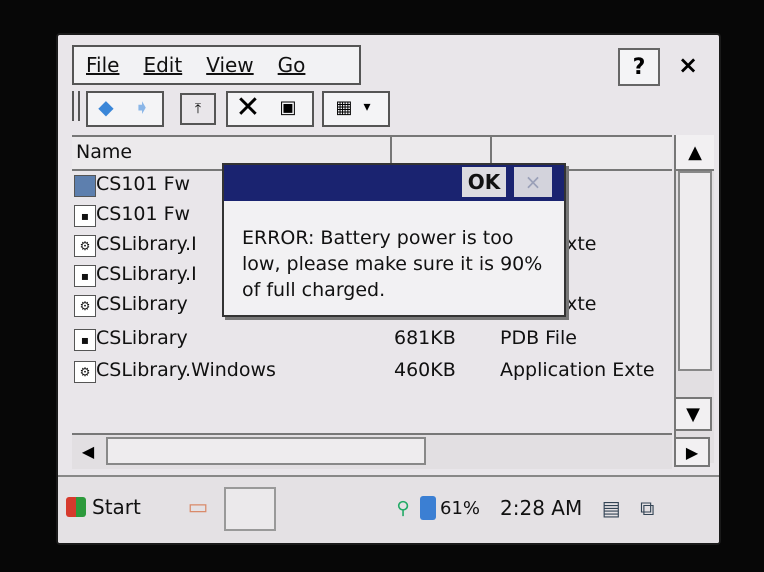 This screenshot has width=764, height=572. What do you see at coordinates (372, 340) in the screenshot?
I see `list-item: ▪ CSLibrary 681KB PDB File` at bounding box center [372, 340].